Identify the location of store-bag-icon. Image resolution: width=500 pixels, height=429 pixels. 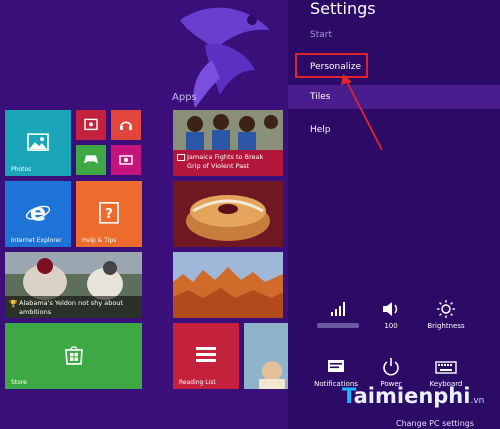
(73, 355).